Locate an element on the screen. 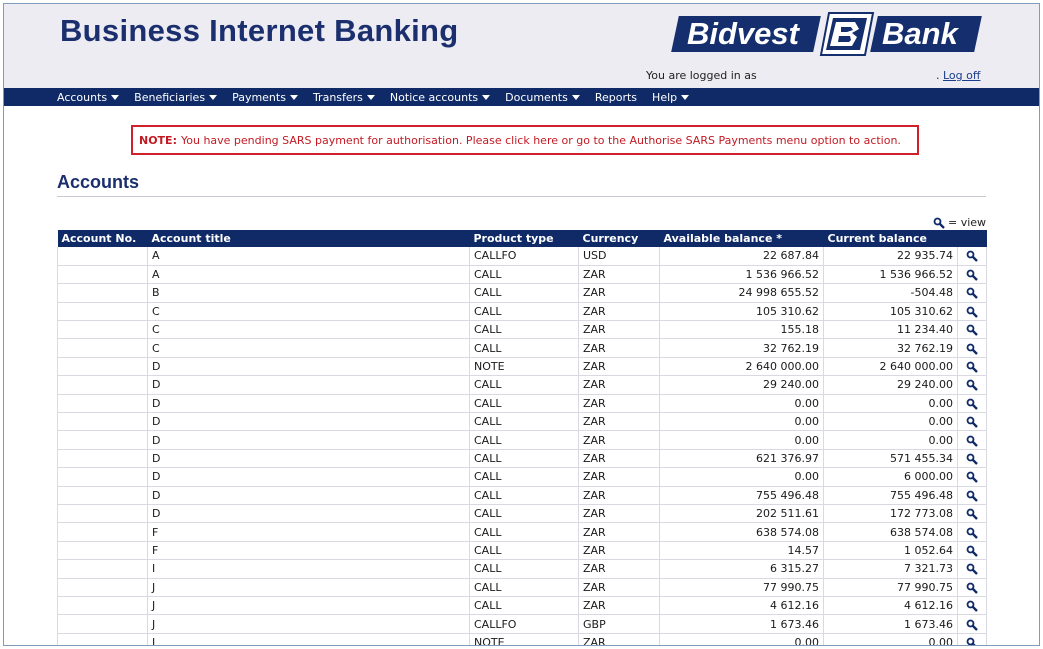 The height and width of the screenshot is (649, 1043). table-row: J CALL ZAR 4 612.16 4 612.16 is located at coordinates (522, 606).